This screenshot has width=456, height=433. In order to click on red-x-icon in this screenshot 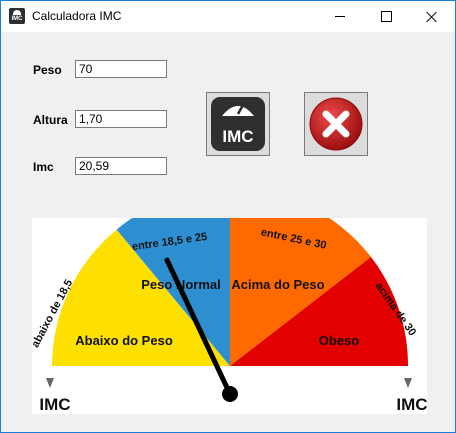, I will do `click(336, 124)`.